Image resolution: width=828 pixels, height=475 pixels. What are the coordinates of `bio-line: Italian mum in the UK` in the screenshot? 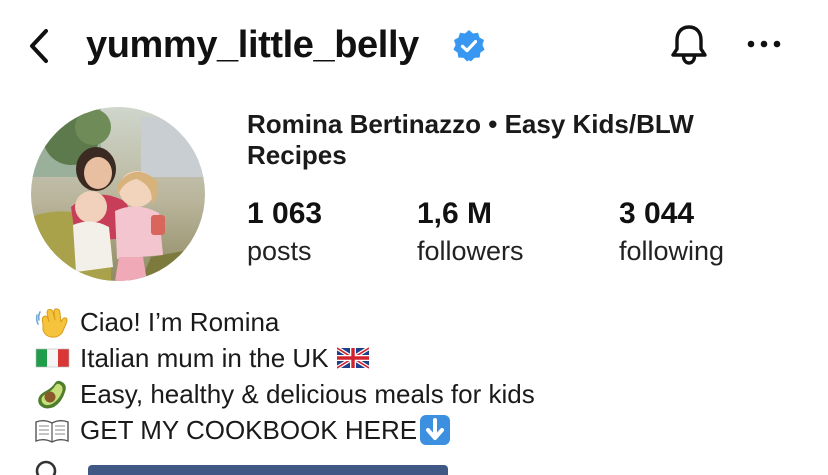 It's located at (424, 358).